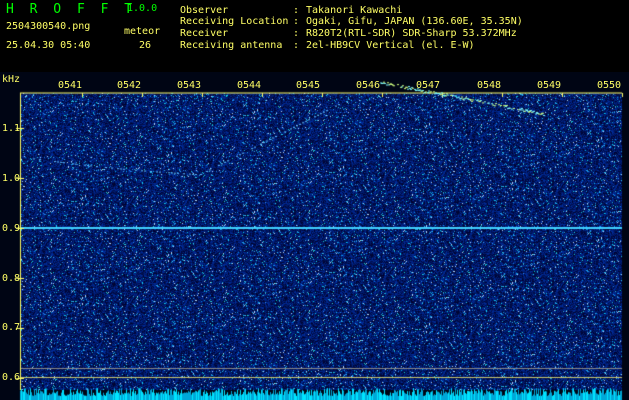  I want to click on freq-tick-label: 1.0, so click(11, 178).